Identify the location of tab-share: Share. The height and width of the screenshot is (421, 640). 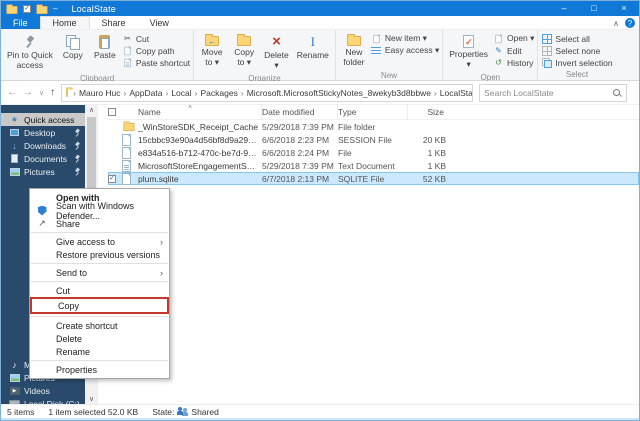
(114, 22).